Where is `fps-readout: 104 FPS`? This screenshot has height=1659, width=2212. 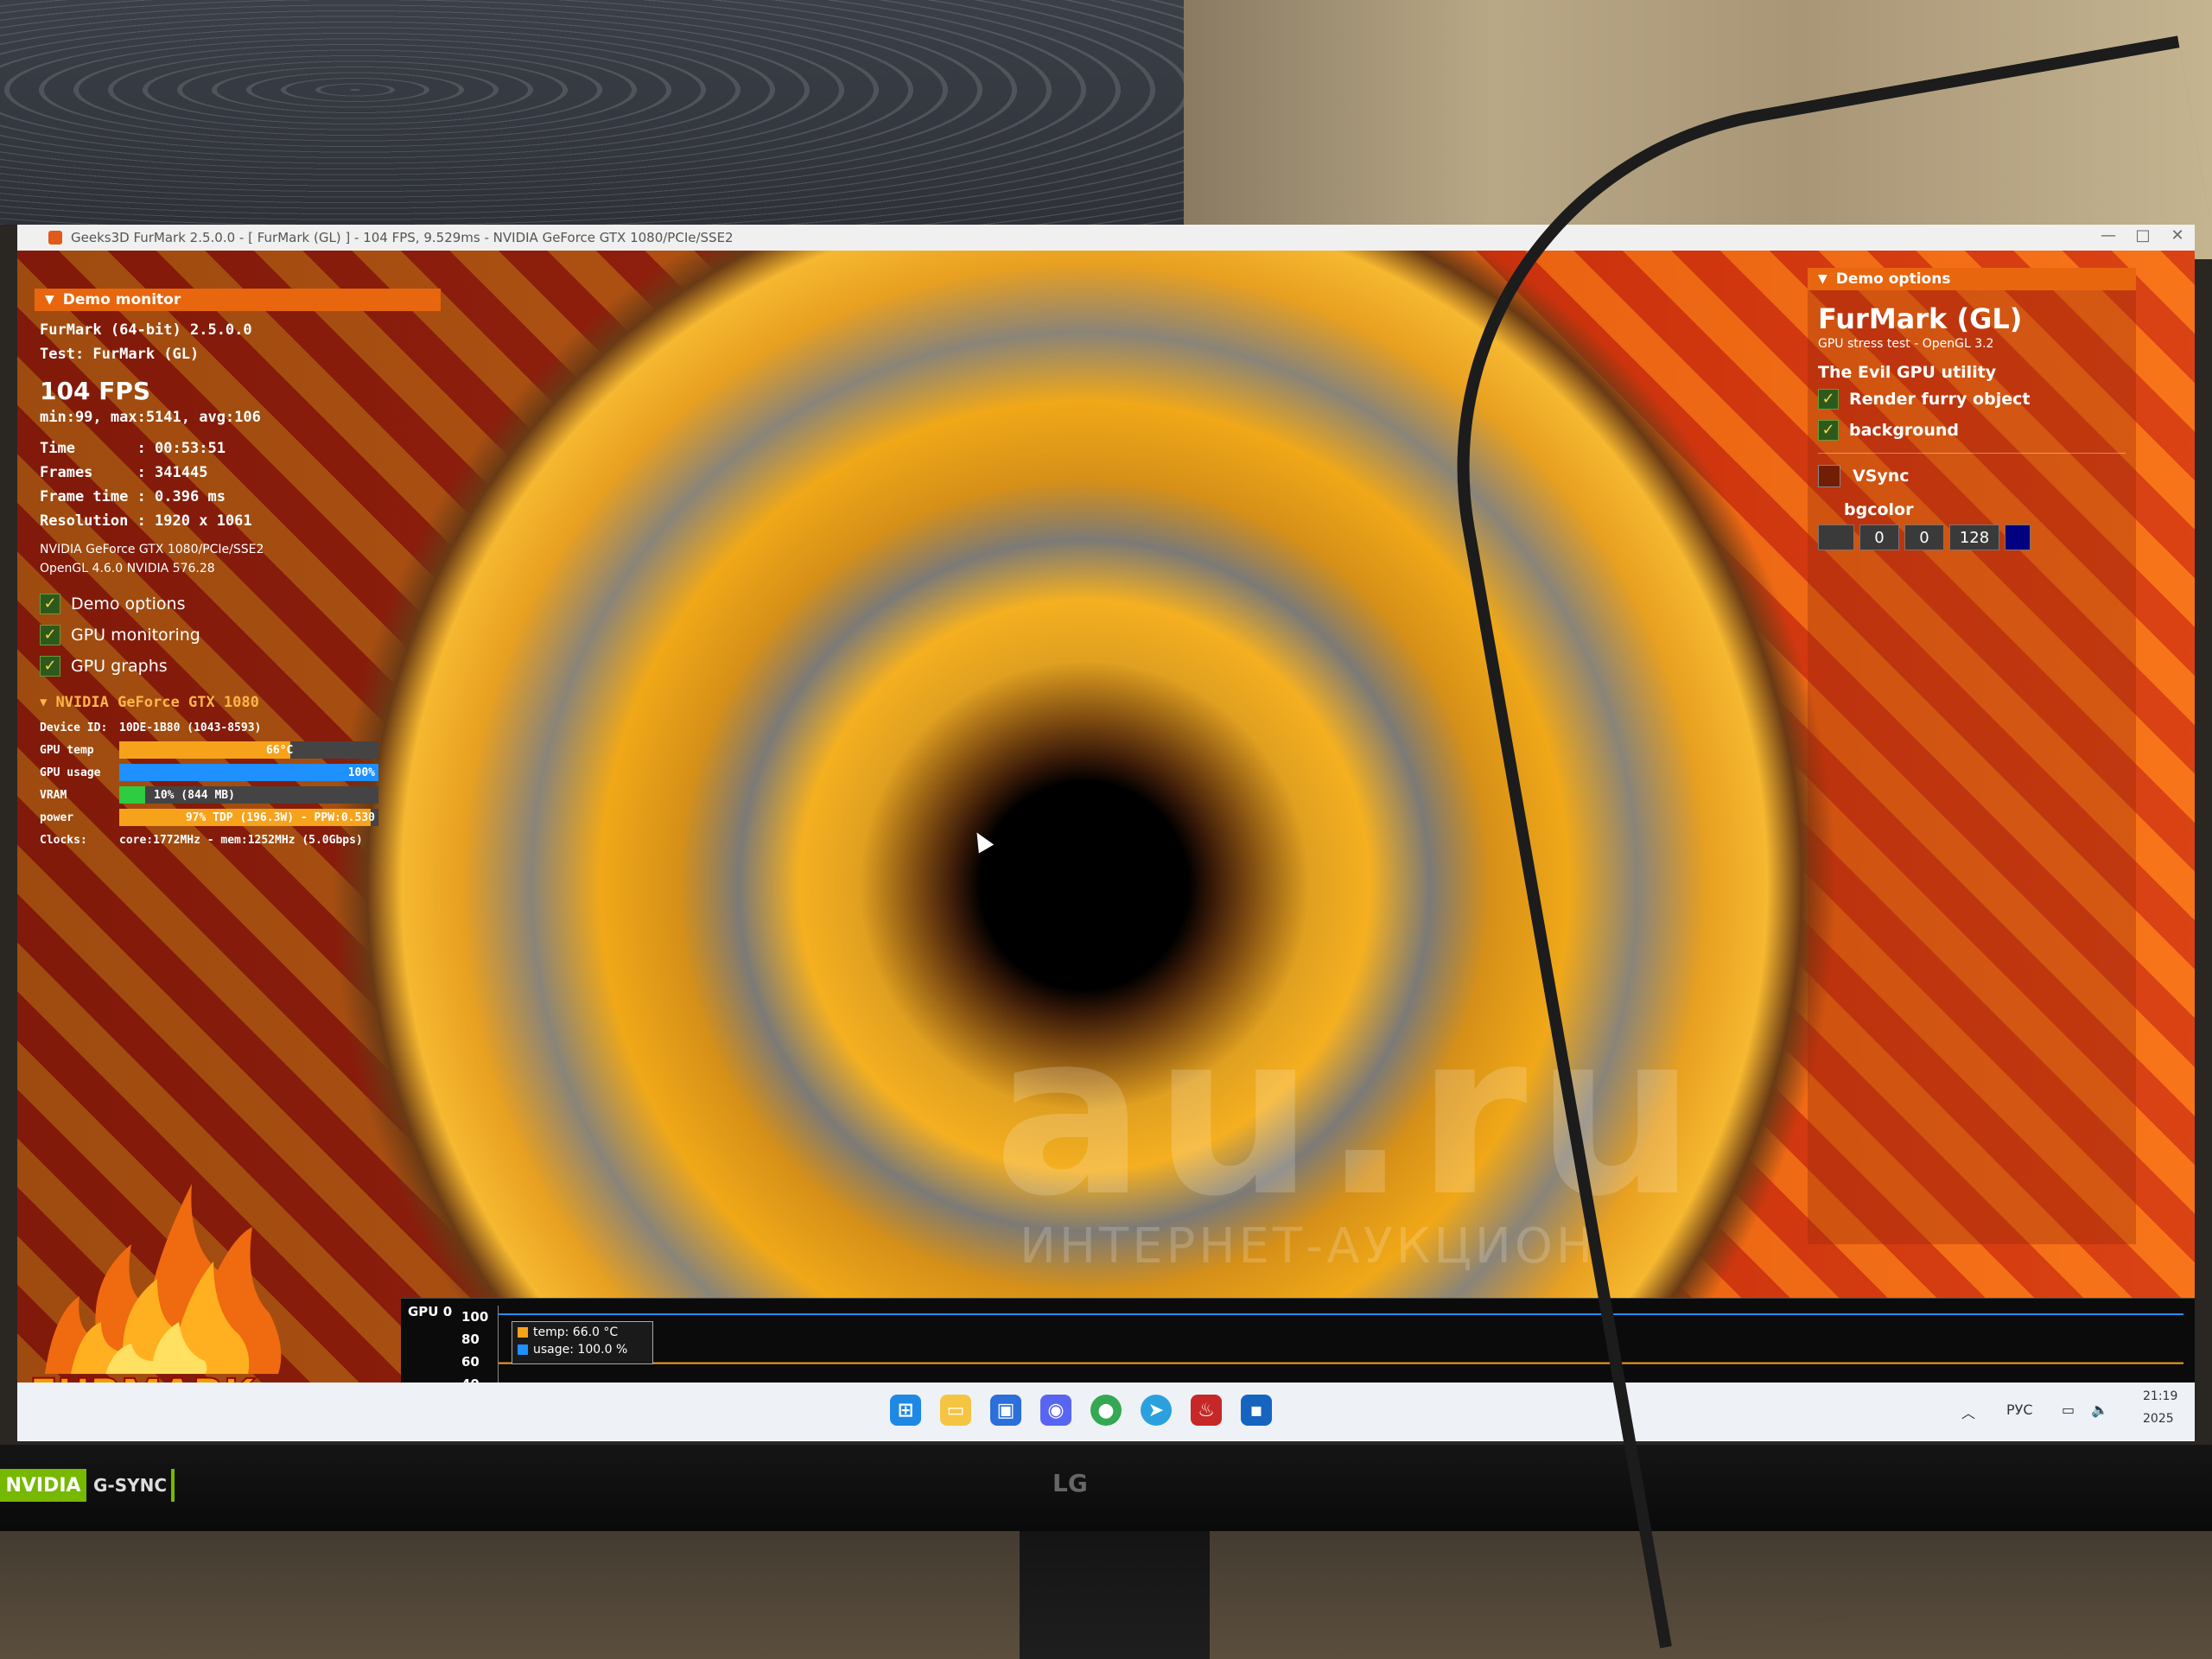 fps-readout: 104 FPS is located at coordinates (95, 391).